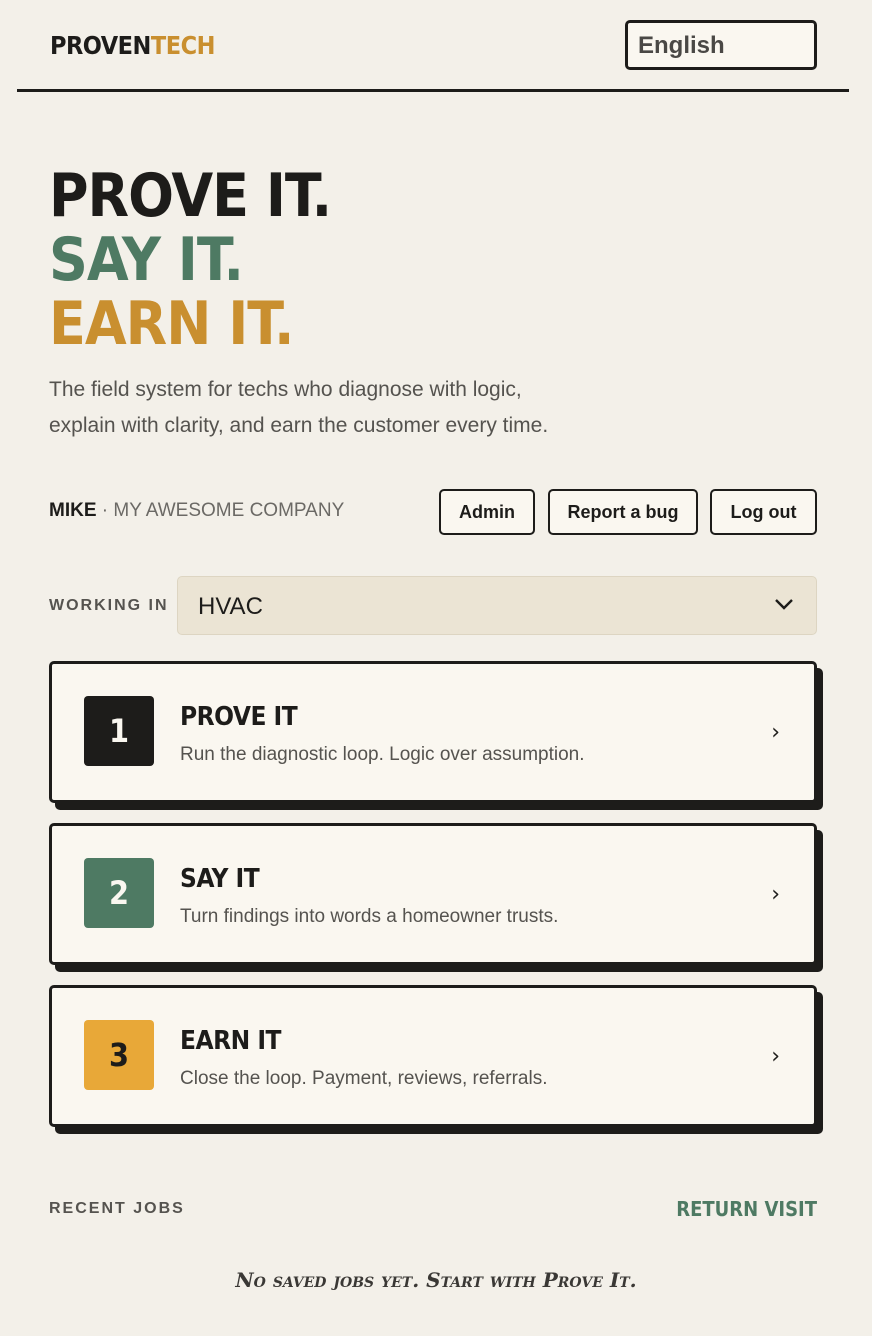 The width and height of the screenshot is (872, 1336). Describe the element at coordinates (229, 510) in the screenshot. I see `company-name: MY AWESOME COMPANY` at that location.